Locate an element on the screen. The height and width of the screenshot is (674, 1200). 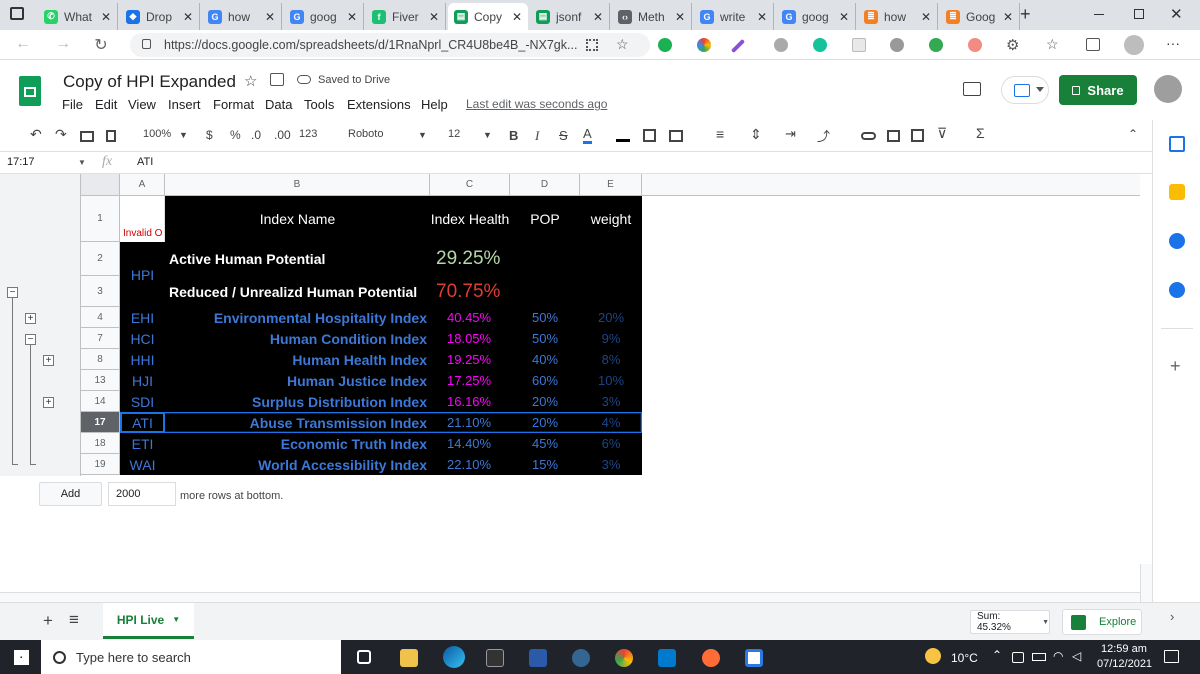
calendar-icon is located at coordinates (1177, 144).